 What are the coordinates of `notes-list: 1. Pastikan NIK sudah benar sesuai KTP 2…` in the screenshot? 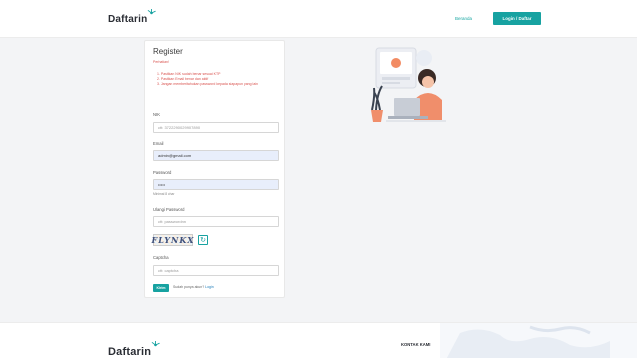 It's located at (219, 79).